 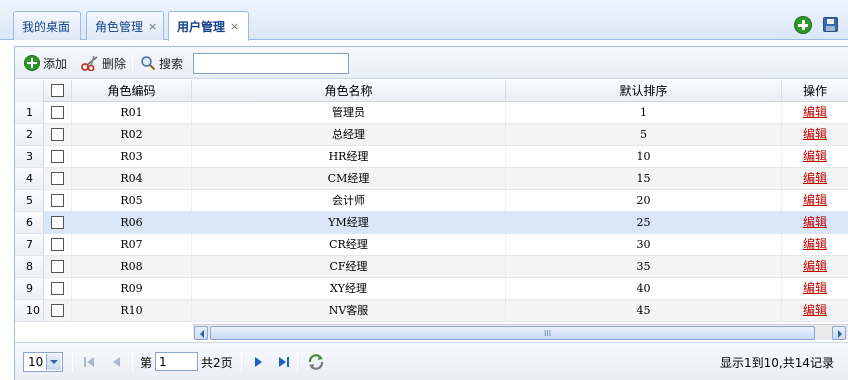 I want to click on horizontal-scrollbar, so click(x=520, y=332).